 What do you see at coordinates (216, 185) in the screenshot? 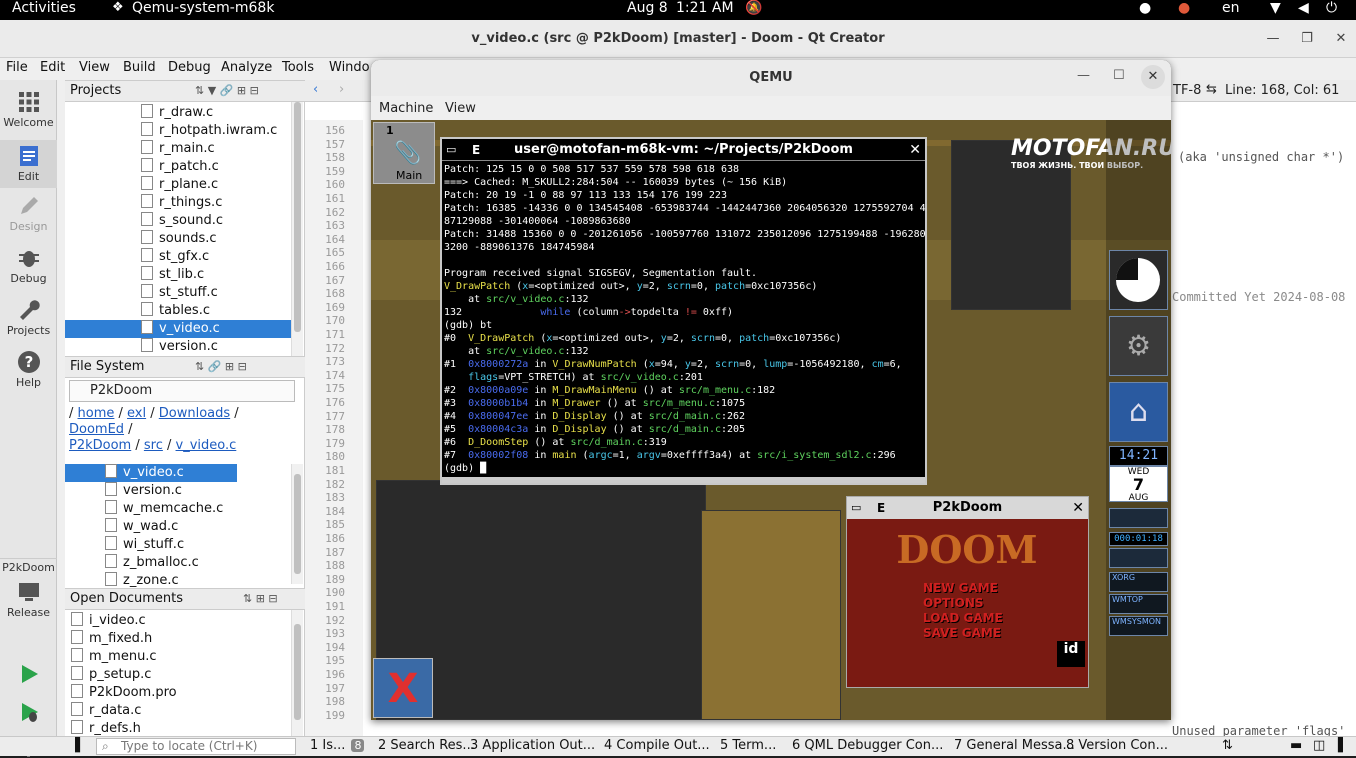
I see `project-file-item: r_plane.c` at bounding box center [216, 185].